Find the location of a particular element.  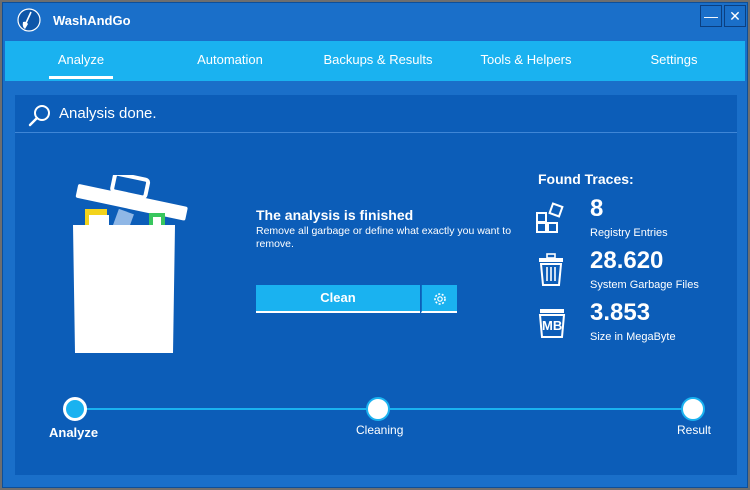

analysis-headline: The analysis is finished is located at coordinates (335, 215).